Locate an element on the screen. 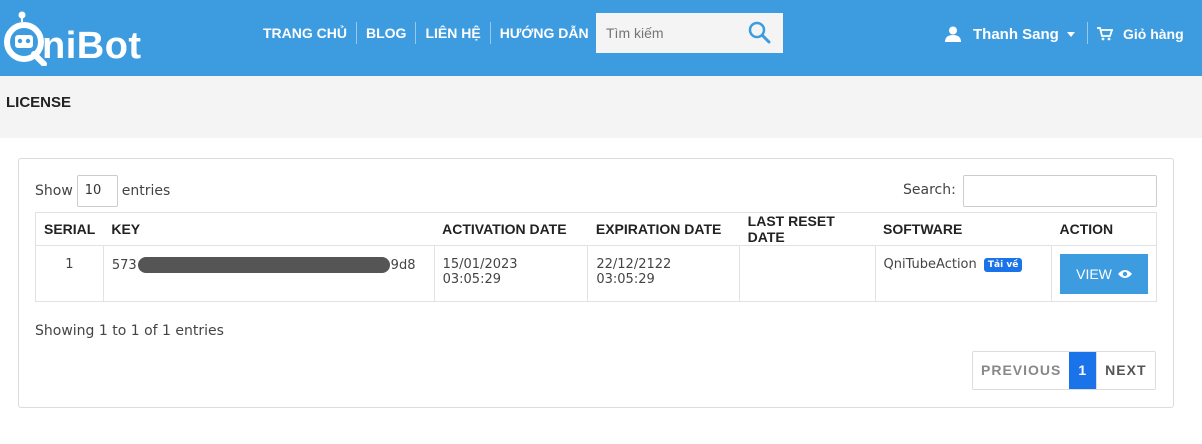  entries-select: 10 is located at coordinates (97, 191).